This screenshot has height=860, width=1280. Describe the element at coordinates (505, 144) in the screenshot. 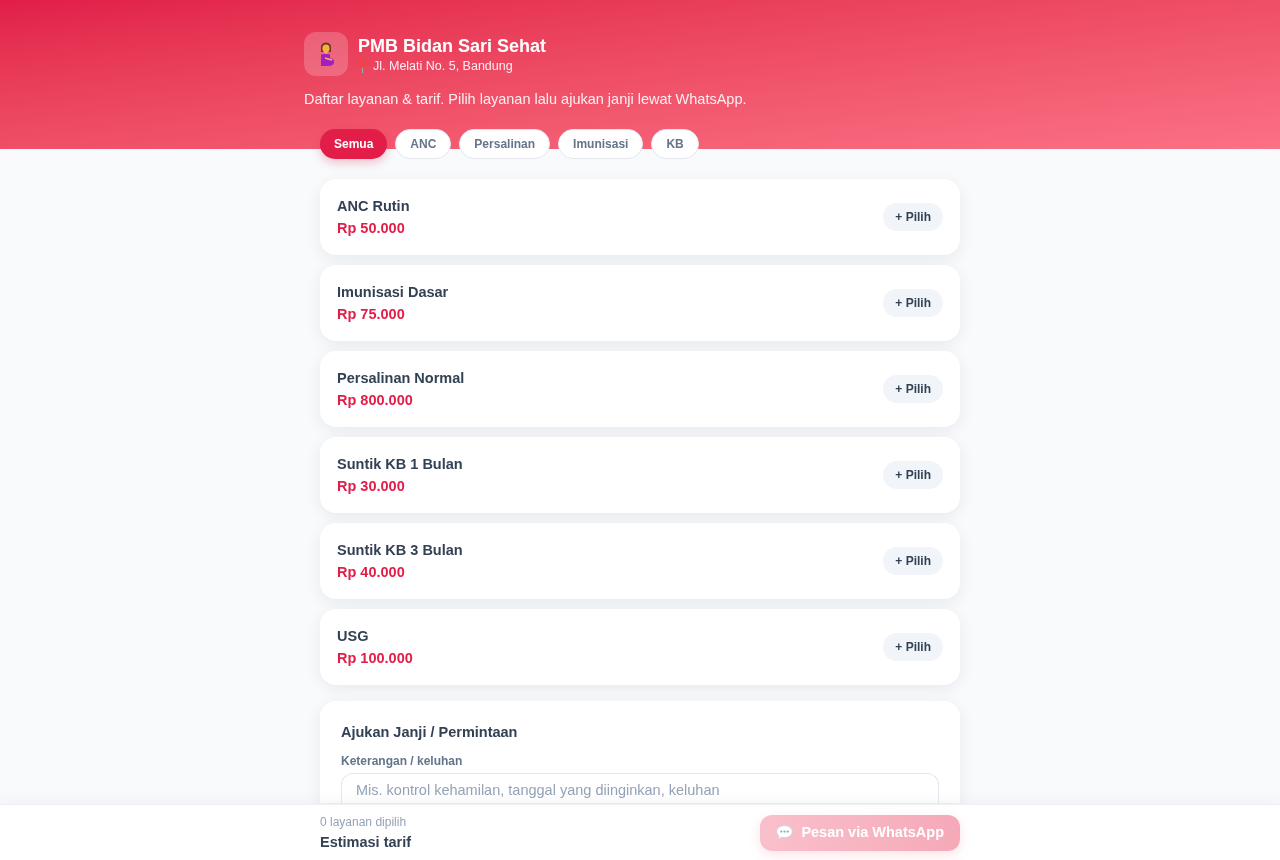

I see `filter-tab: Persalinan` at that location.